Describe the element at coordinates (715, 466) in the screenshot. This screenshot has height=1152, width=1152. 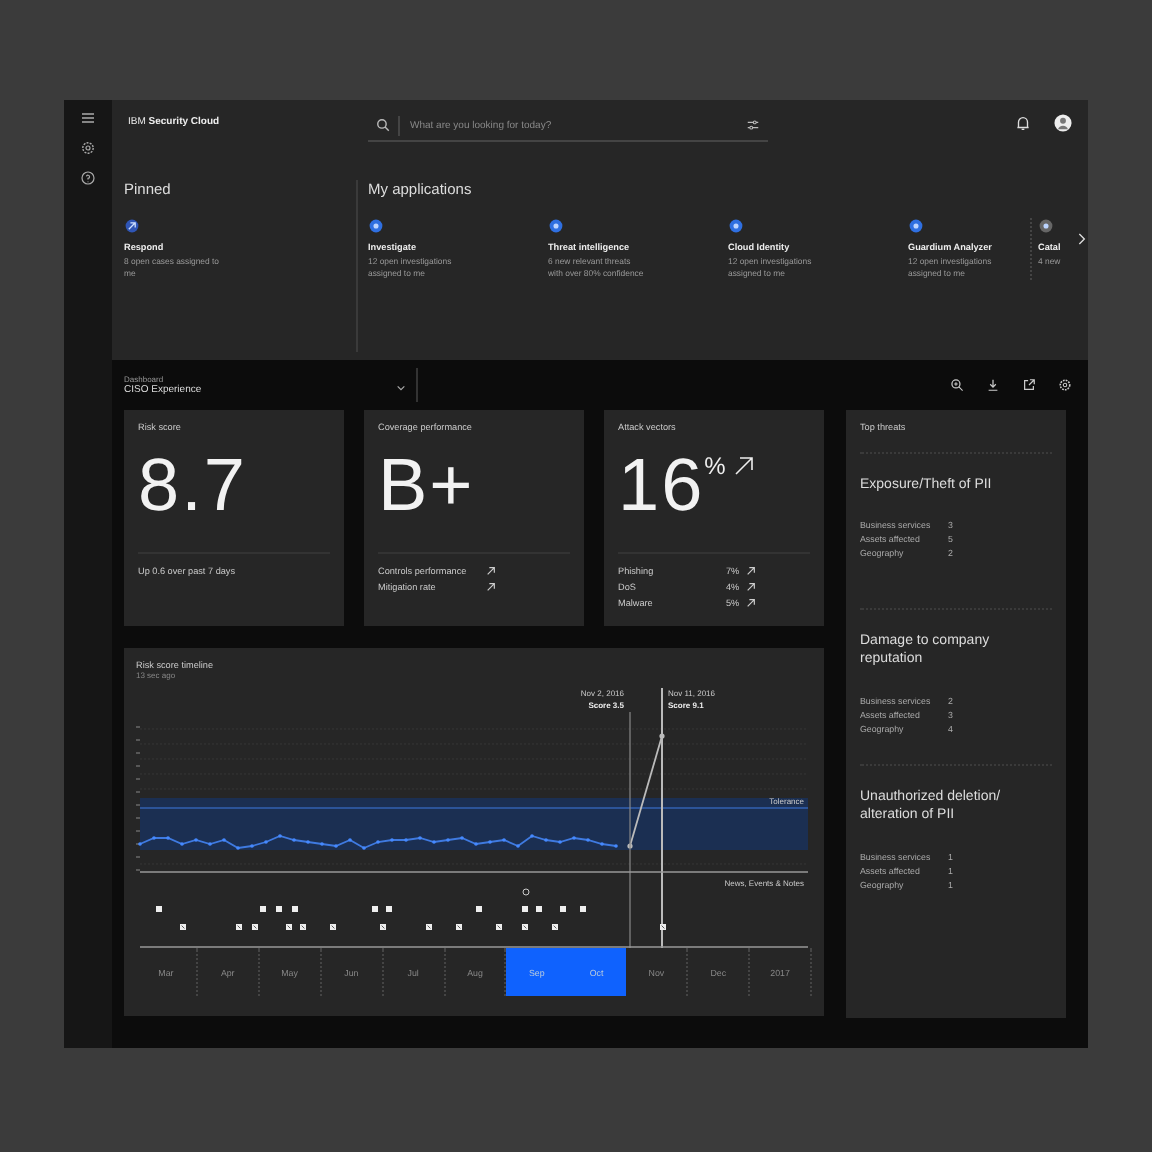
I see `percent-sign: %` at that location.